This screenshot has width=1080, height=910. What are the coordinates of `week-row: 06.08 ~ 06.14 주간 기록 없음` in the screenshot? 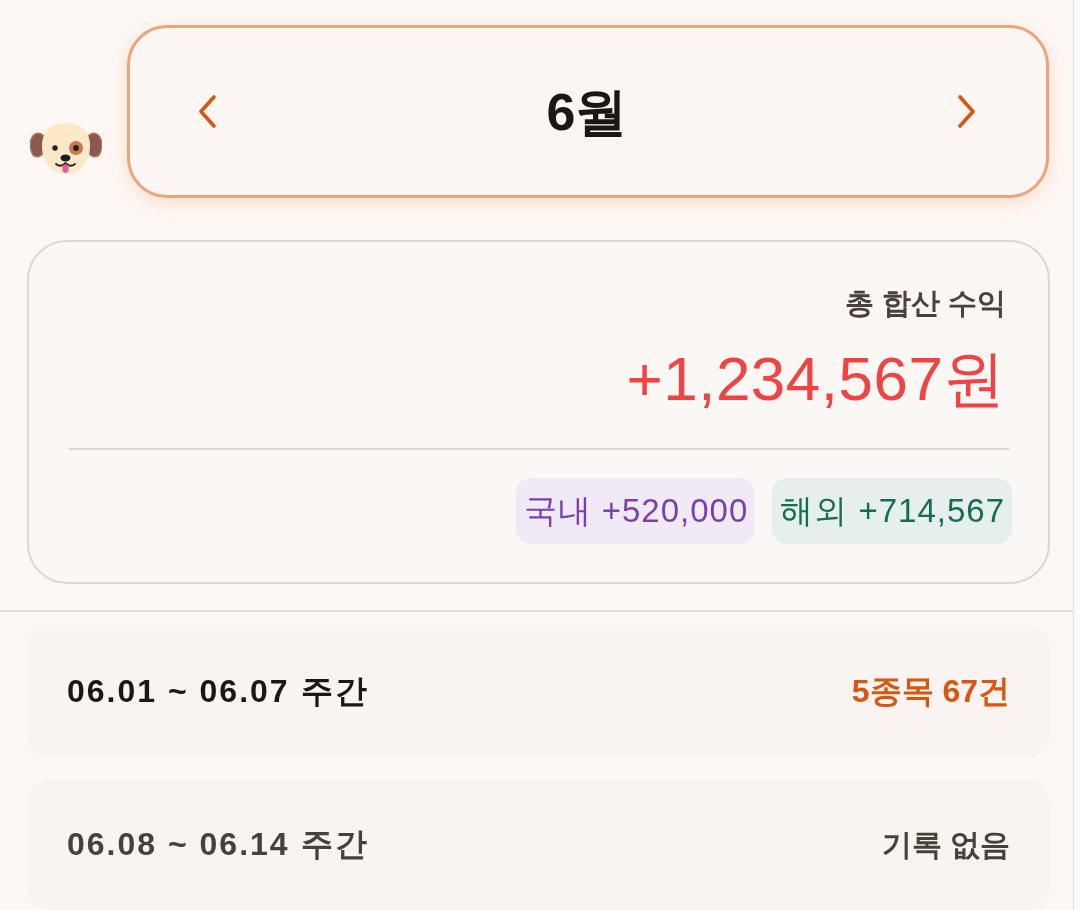 It's located at (538, 845).